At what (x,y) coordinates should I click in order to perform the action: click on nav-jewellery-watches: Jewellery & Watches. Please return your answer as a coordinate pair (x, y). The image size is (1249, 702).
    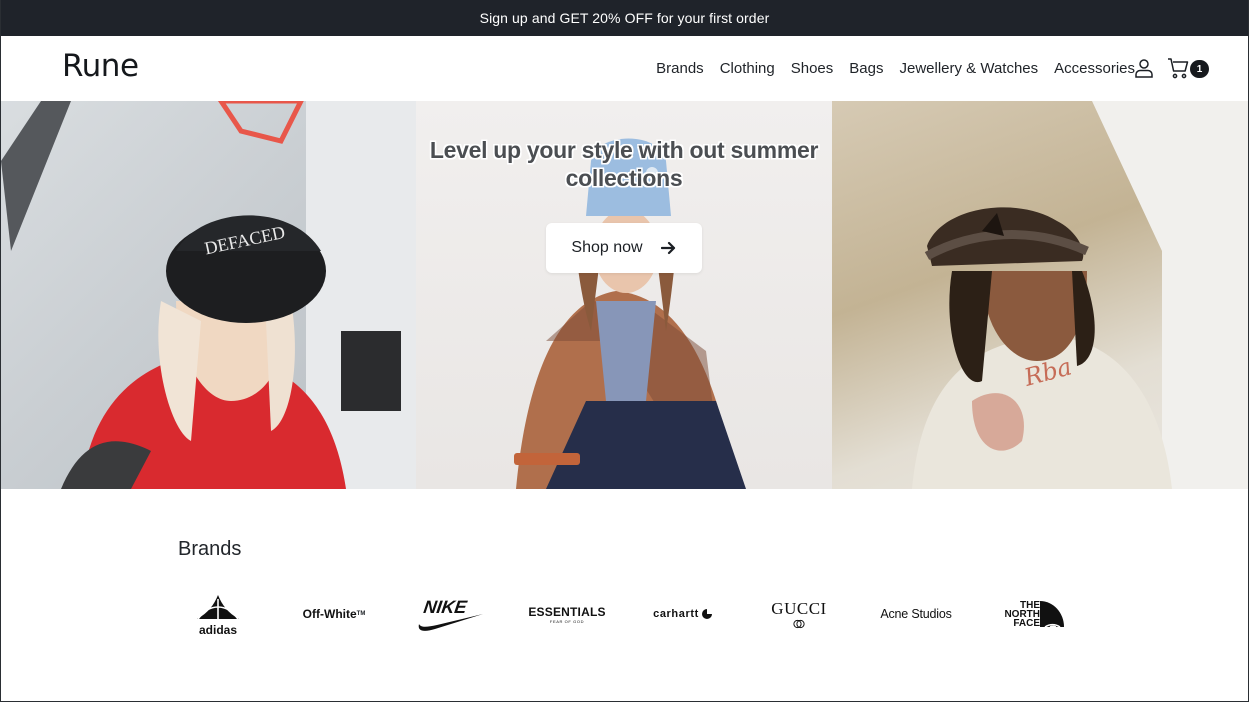
    Looking at the image, I should click on (968, 68).